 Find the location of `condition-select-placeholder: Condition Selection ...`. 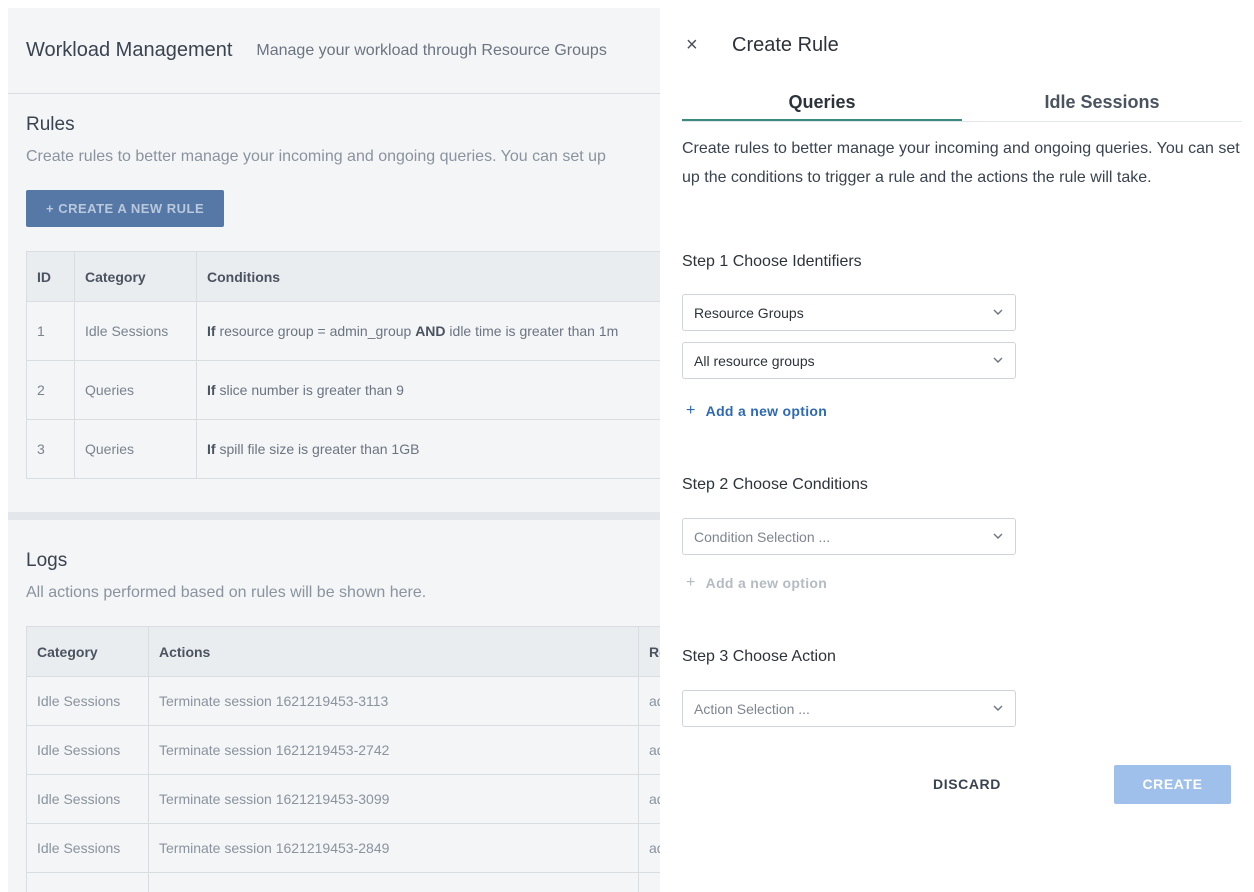

condition-select-placeholder: Condition Selection ... is located at coordinates (762, 536).